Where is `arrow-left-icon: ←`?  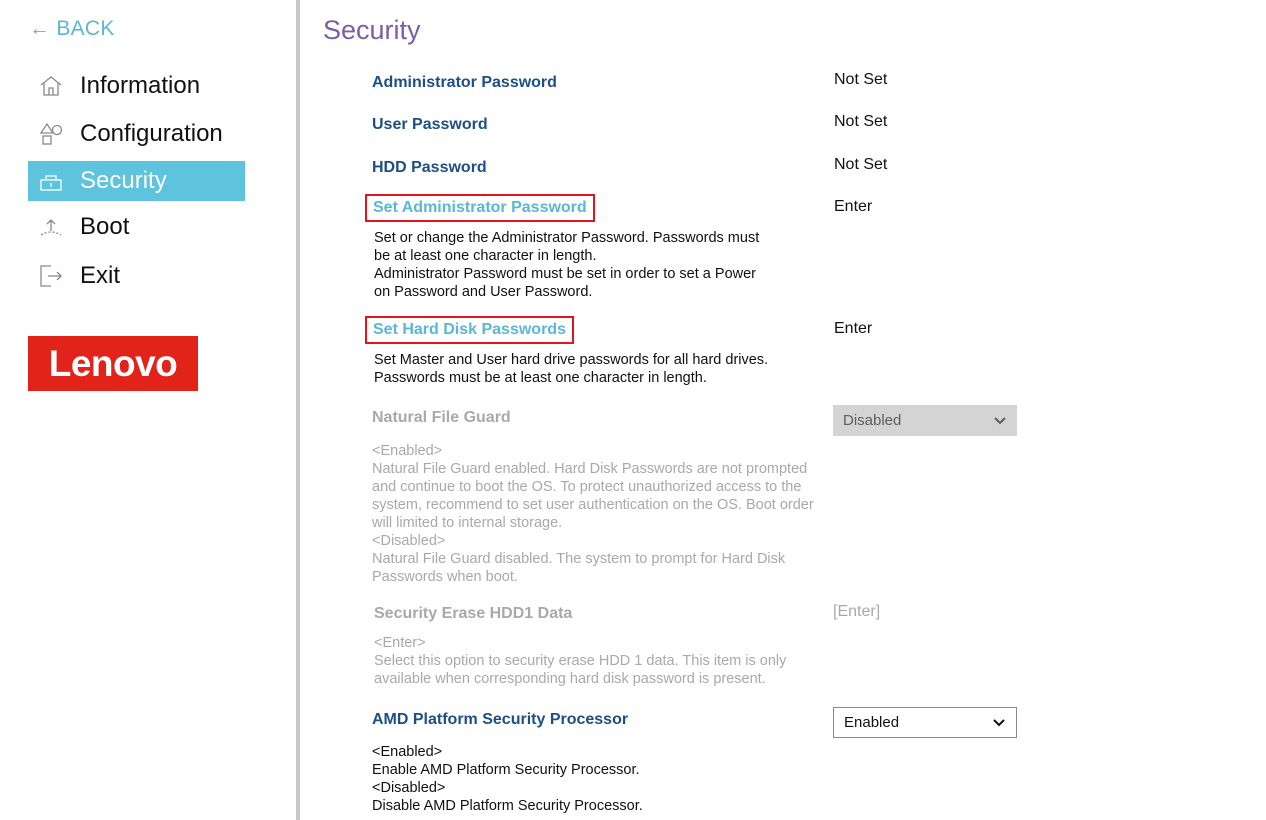 arrow-left-icon: ← is located at coordinates (40, 28).